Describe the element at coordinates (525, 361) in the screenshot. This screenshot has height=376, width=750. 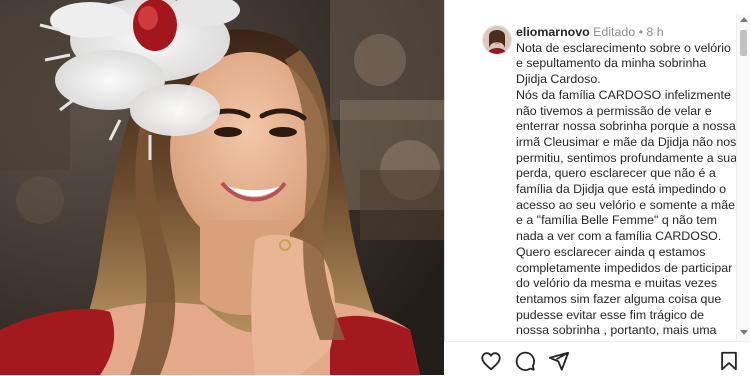
I see `comment-icon` at that location.